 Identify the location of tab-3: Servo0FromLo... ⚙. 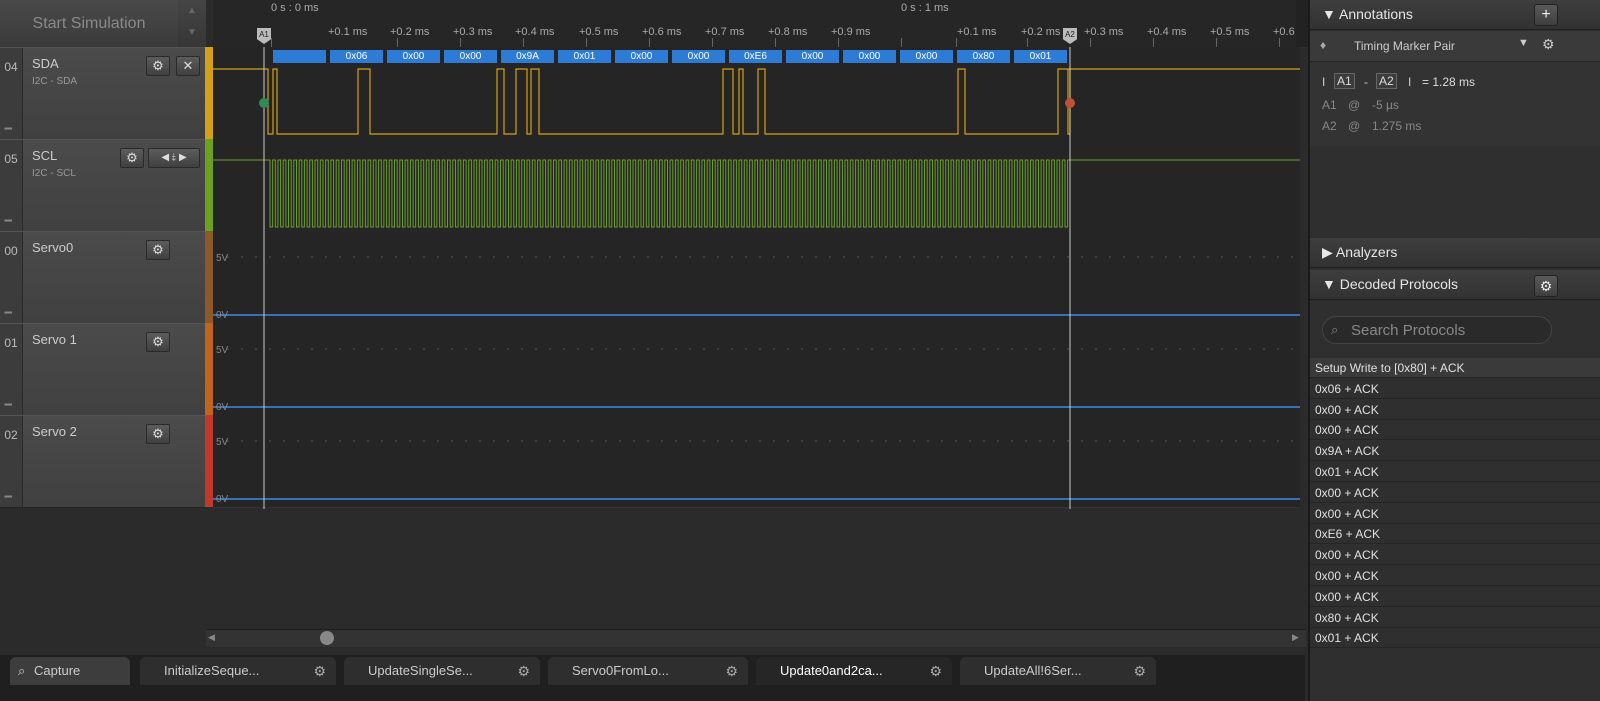
(648, 671).